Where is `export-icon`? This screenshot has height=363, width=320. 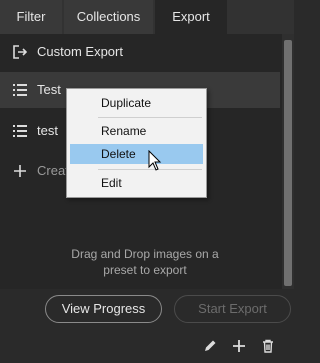
export-icon is located at coordinates (20, 52).